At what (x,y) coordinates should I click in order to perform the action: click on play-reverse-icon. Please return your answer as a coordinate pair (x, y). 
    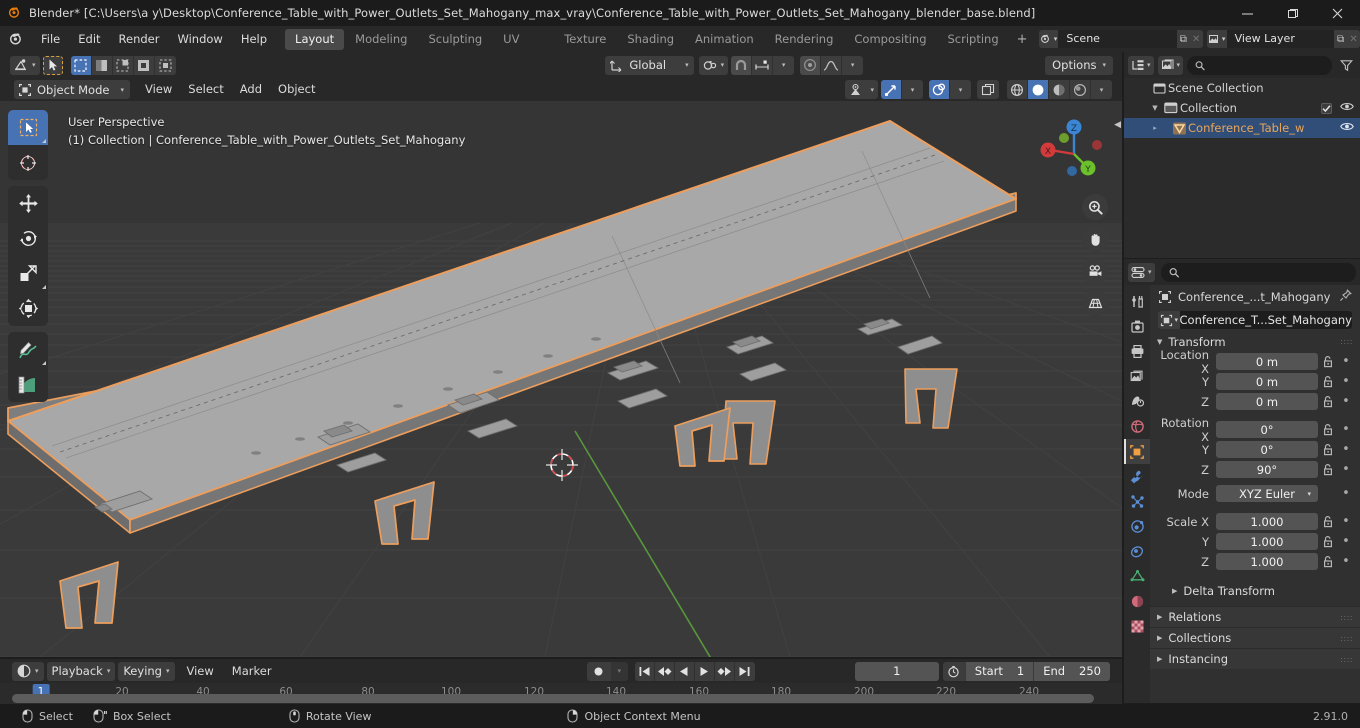
    Looking at the image, I should click on (684, 671).